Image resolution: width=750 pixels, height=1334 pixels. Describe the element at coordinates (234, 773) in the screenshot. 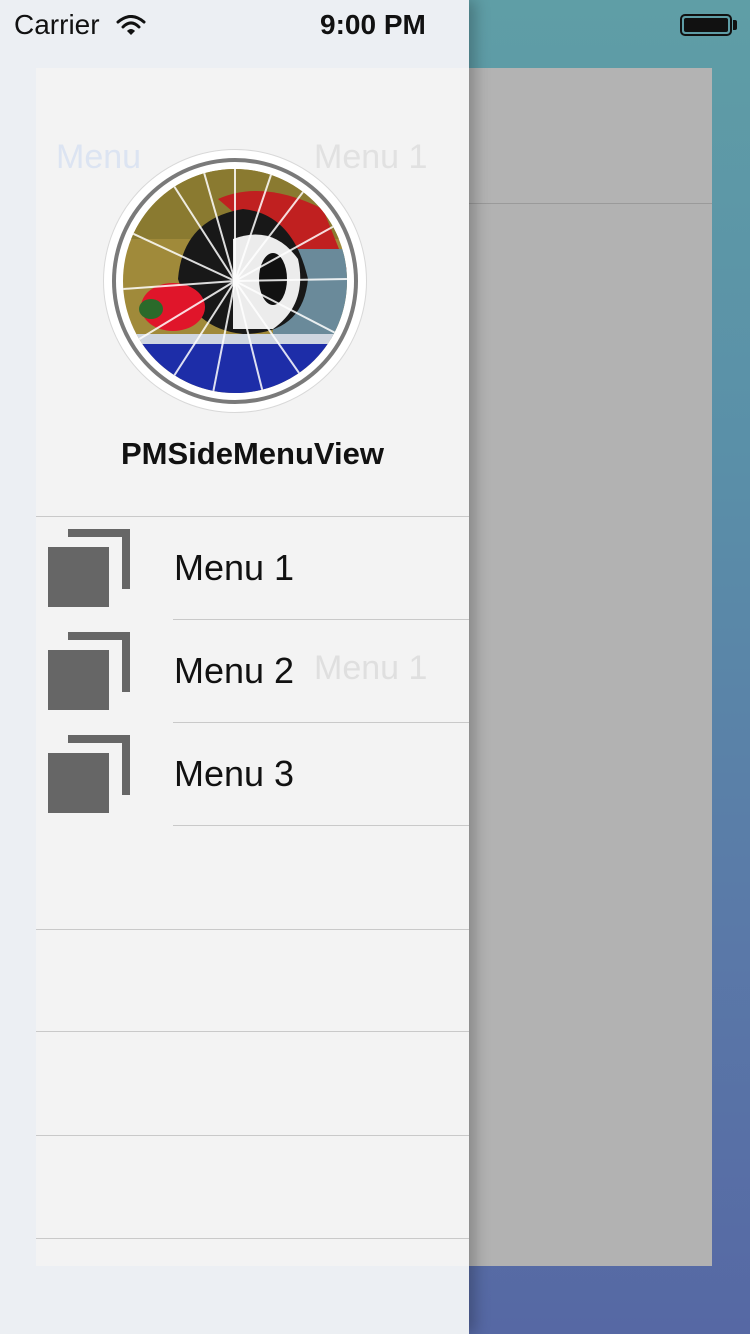

I see `menu-item-label: Menu 3` at that location.